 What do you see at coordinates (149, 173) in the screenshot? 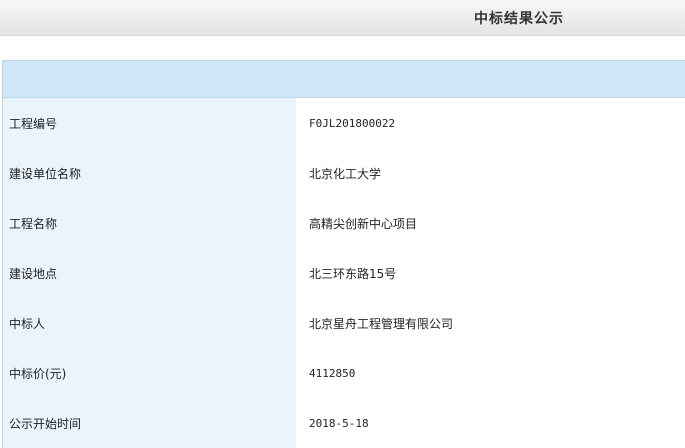
I see `row-label-owner: 建设单位名称` at bounding box center [149, 173].